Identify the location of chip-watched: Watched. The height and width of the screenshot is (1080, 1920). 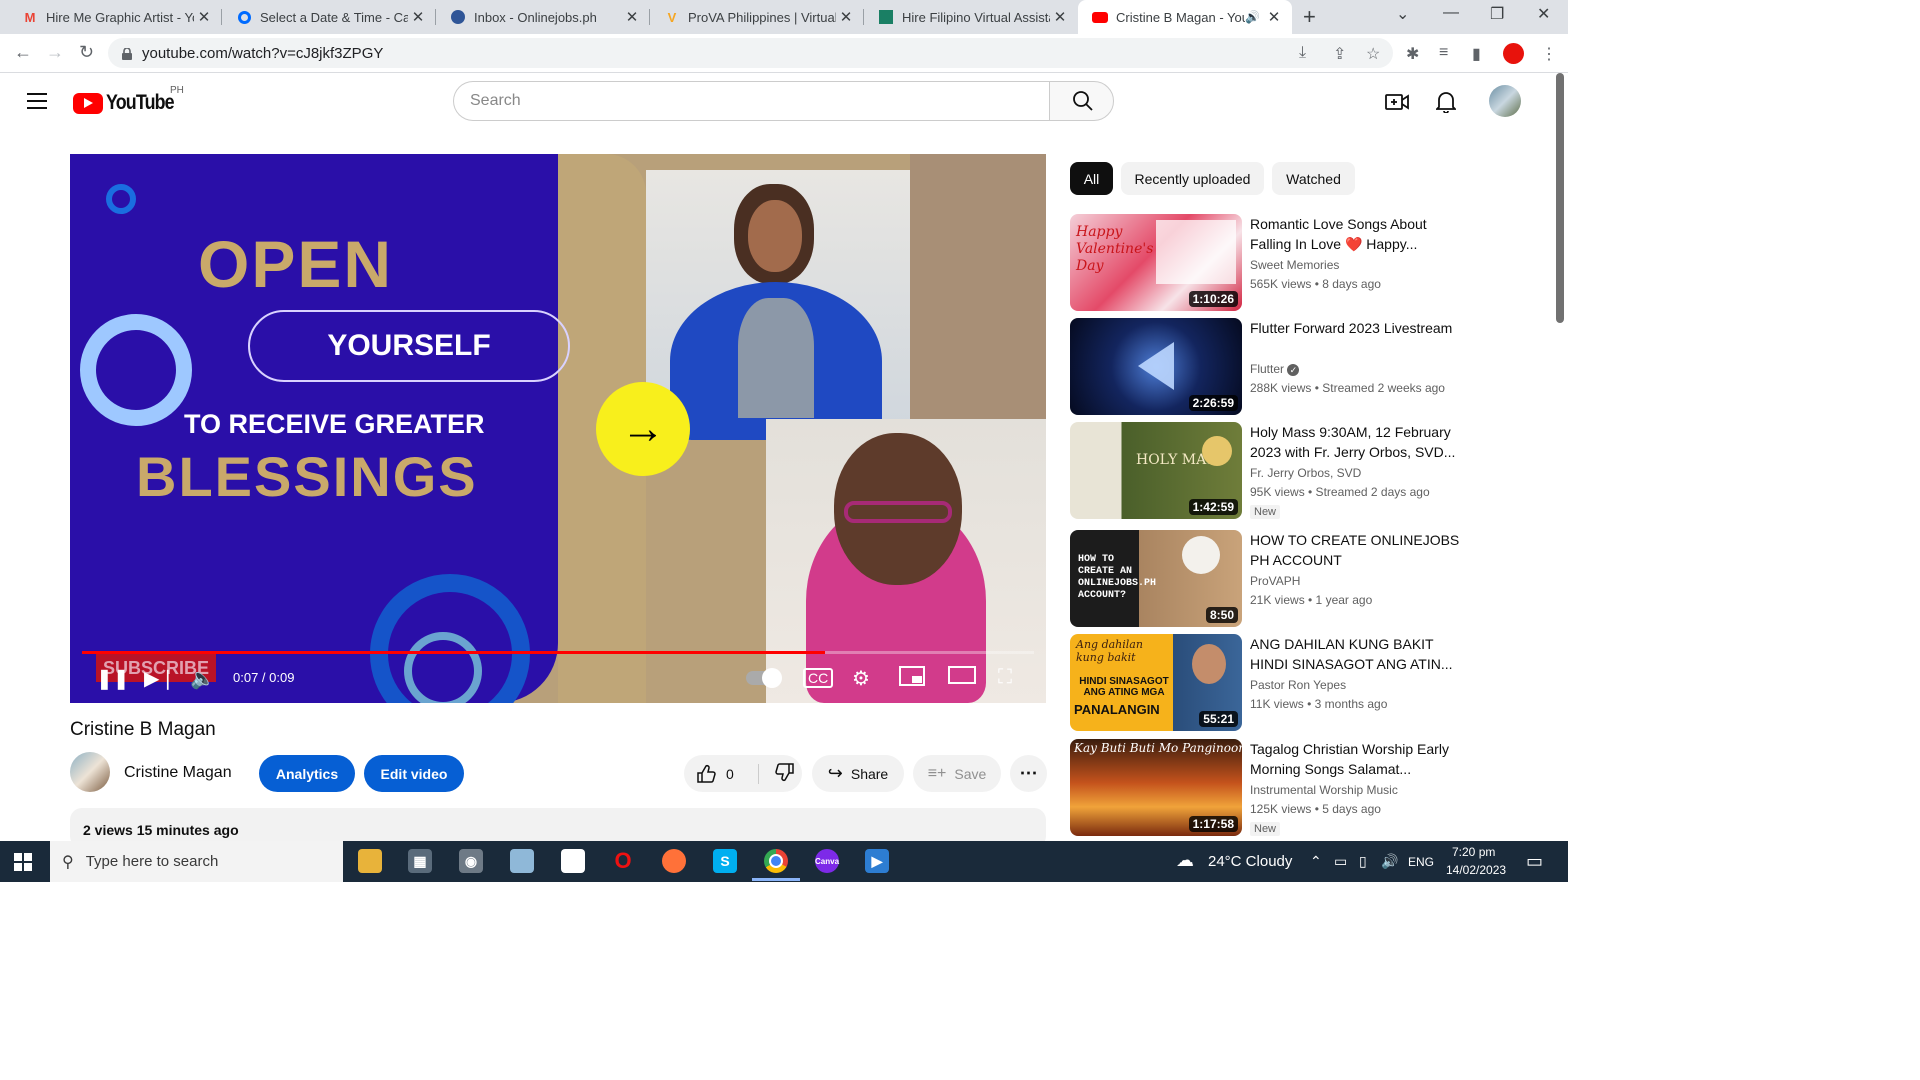
(1313, 178).